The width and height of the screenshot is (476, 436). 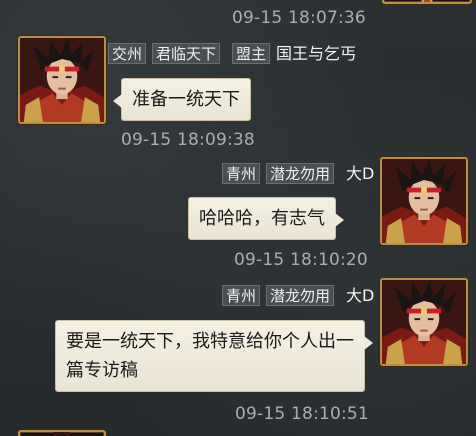 I want to click on region-tag: 交州, so click(x=127, y=53).